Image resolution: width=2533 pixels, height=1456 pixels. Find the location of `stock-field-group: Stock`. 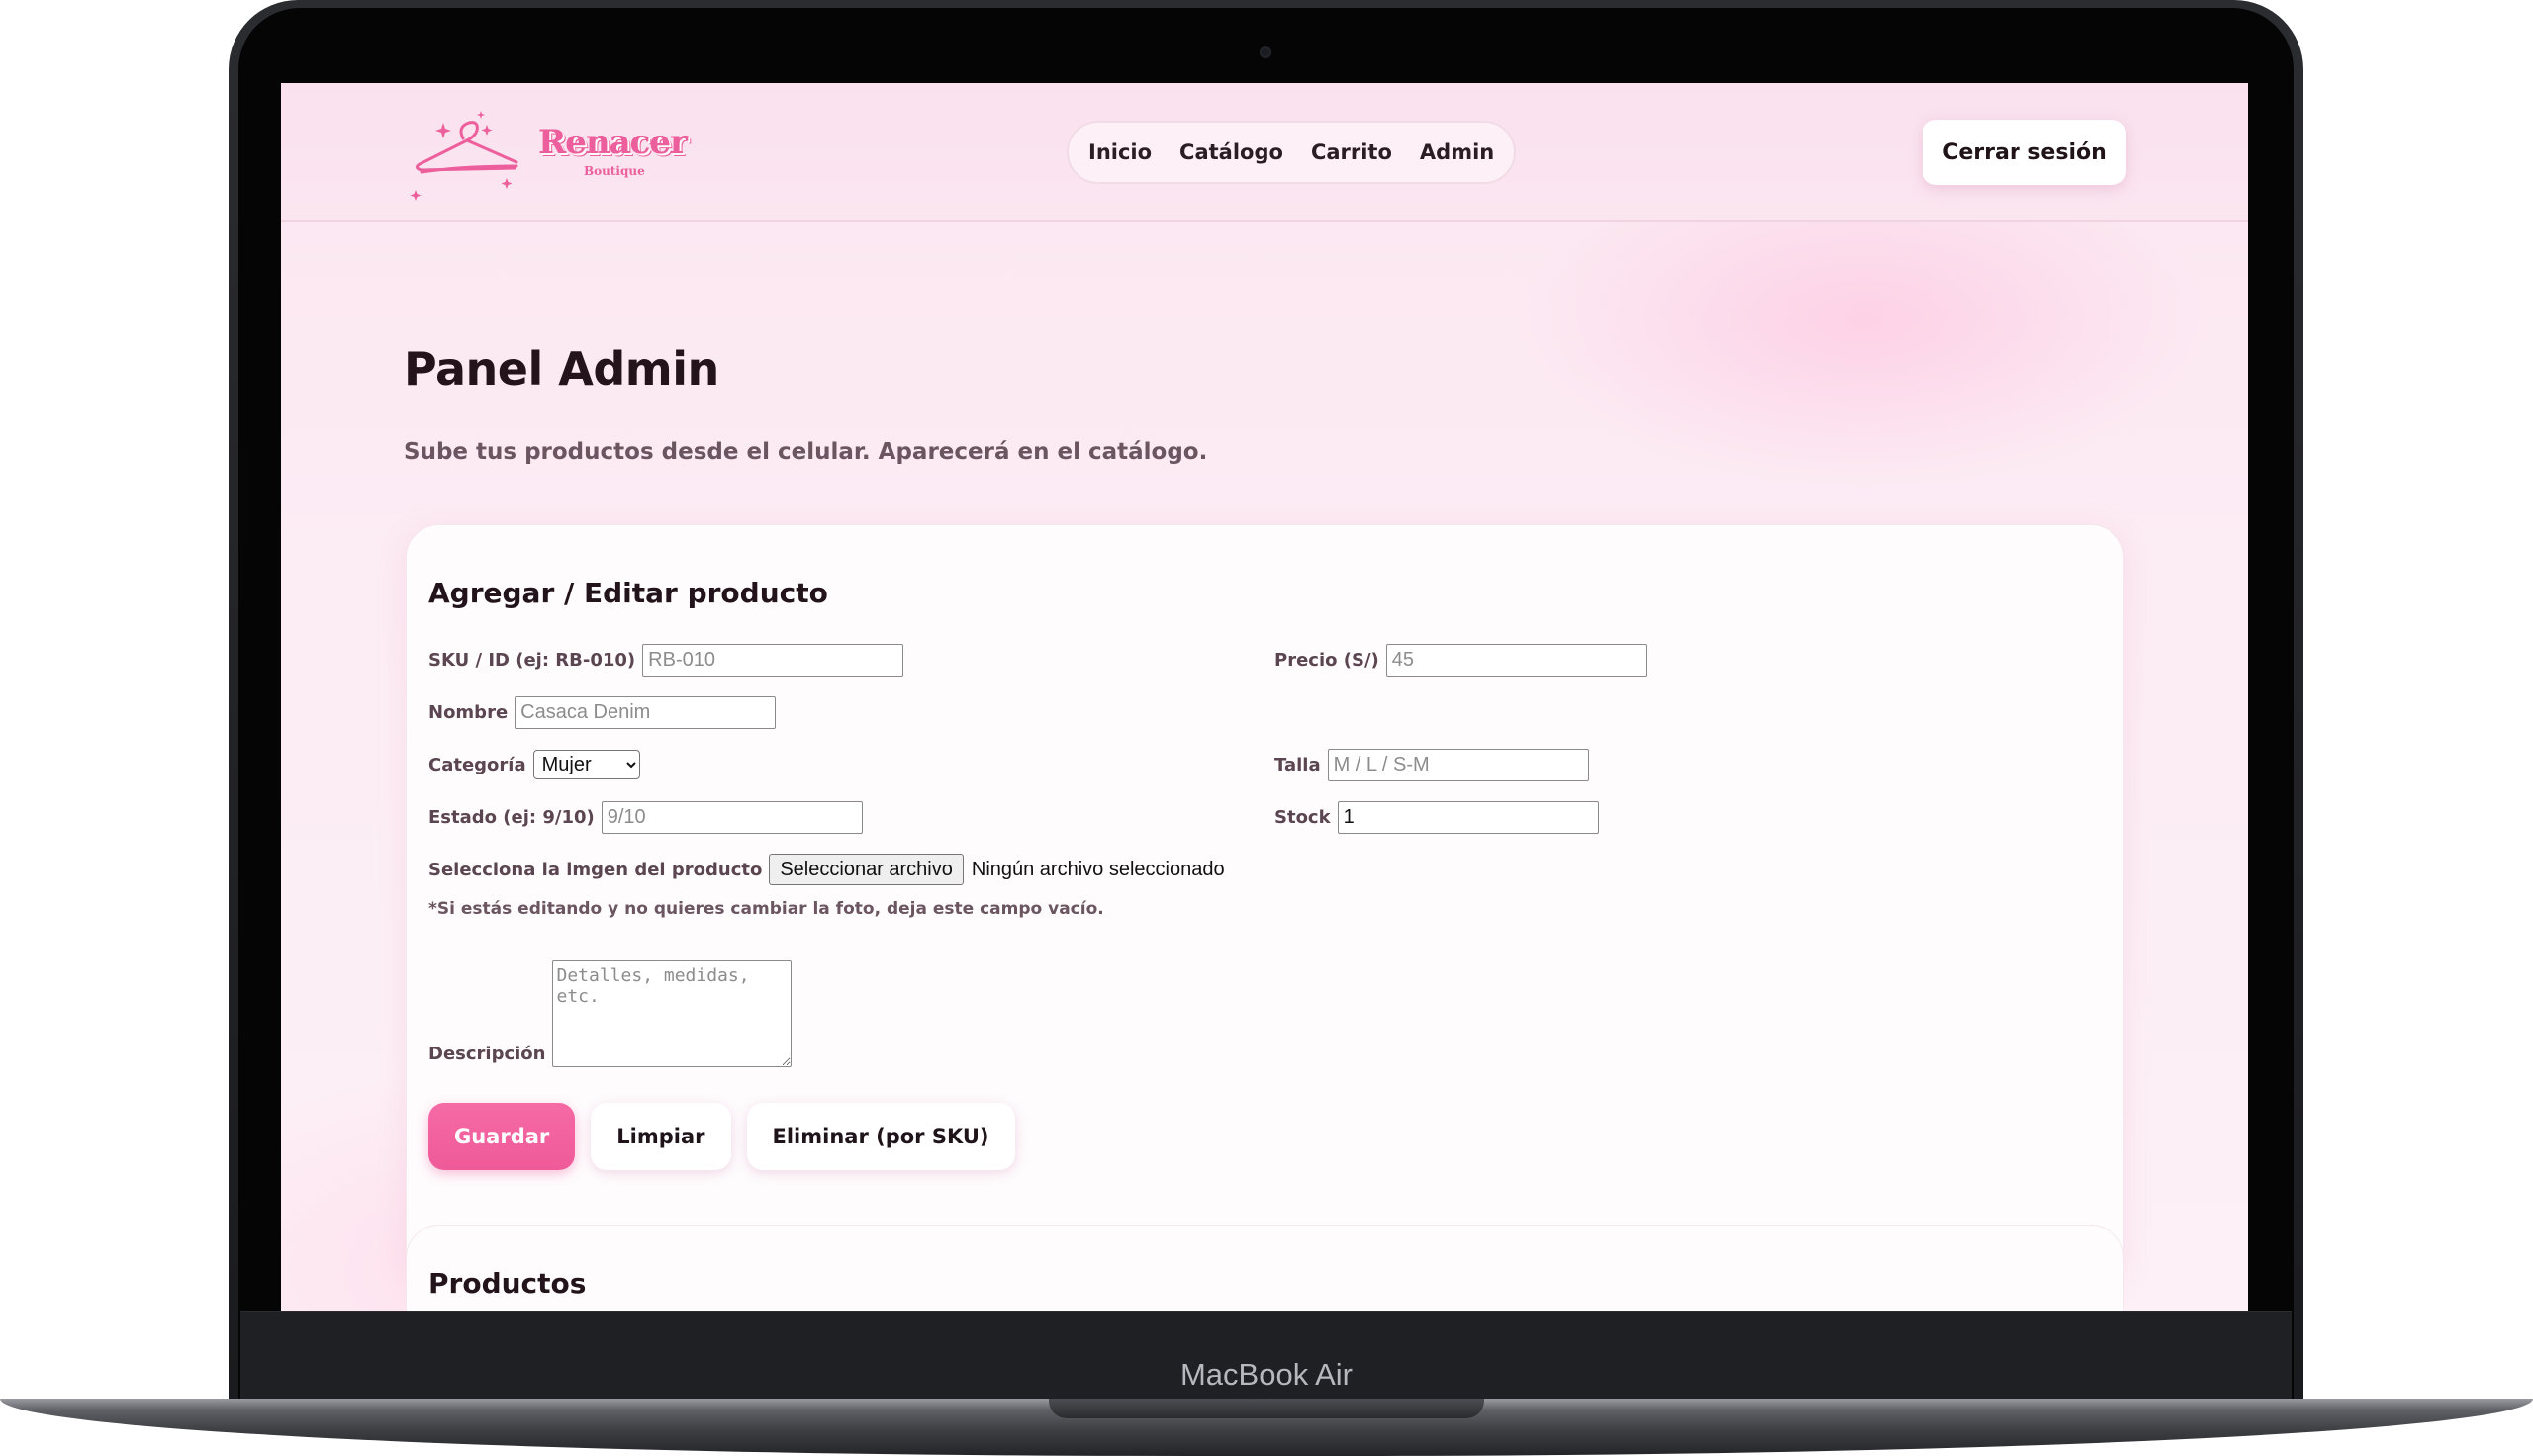

stock-field-group: Stock is located at coordinates (1437, 817).